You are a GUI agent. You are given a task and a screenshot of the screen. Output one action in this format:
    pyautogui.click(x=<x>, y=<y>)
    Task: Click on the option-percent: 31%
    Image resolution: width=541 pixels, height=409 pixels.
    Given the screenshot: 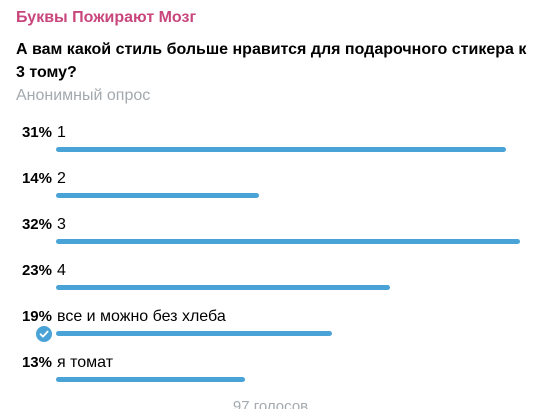 What is the action you would take?
    pyautogui.click(x=36, y=132)
    